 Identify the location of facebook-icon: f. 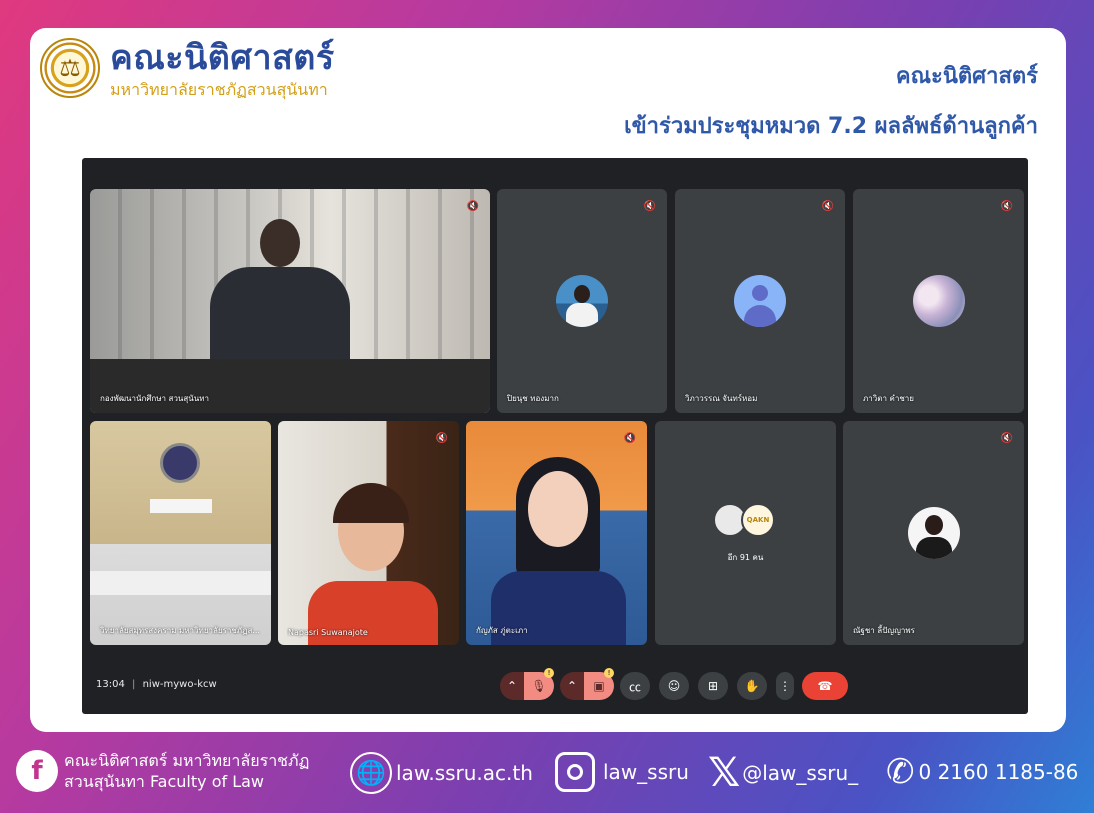
(37, 771).